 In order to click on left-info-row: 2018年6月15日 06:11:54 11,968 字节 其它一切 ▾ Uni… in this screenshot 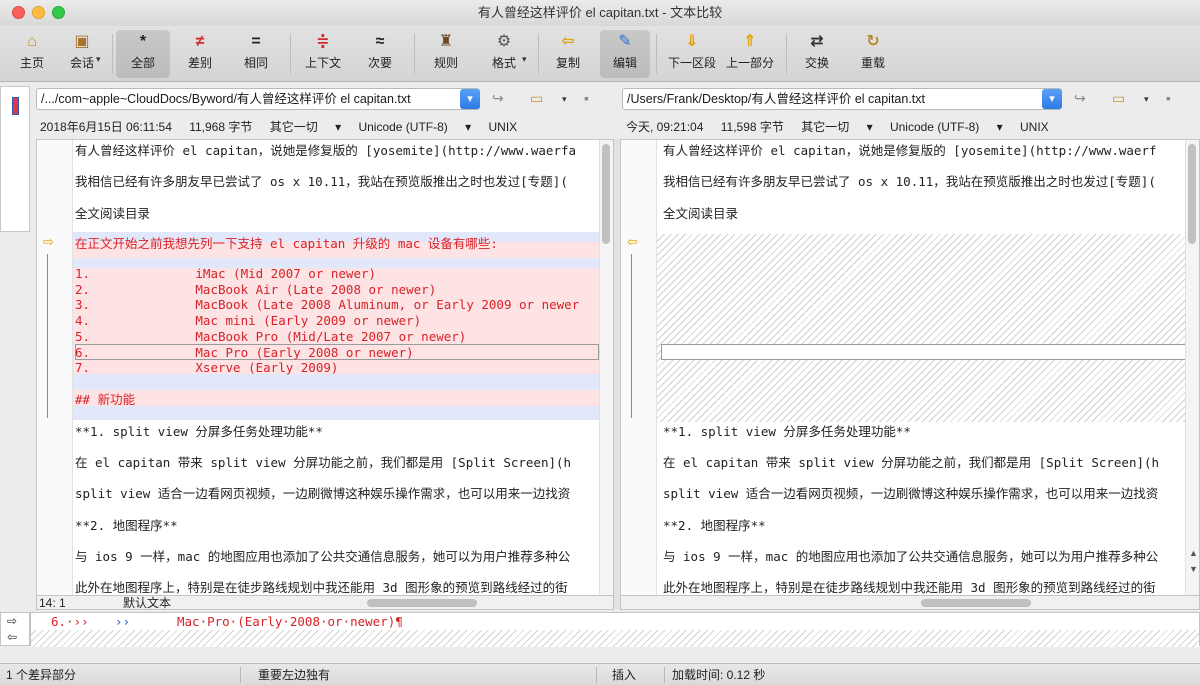, I will do `click(285, 127)`.